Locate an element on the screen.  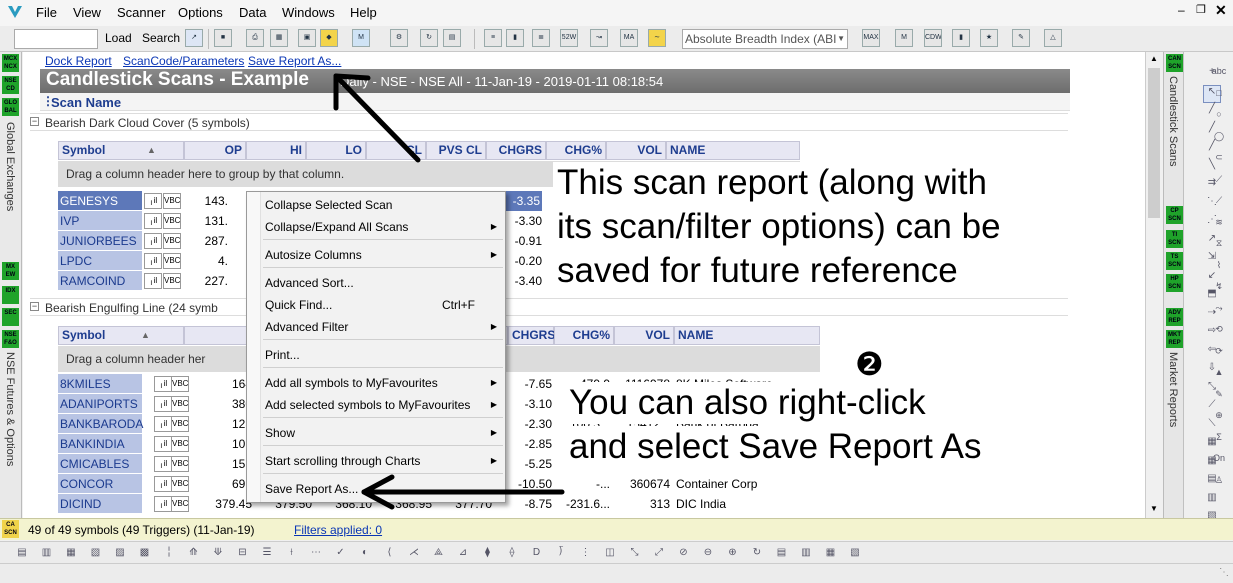
print-icon: ⎙ is located at coordinates (255, 38).